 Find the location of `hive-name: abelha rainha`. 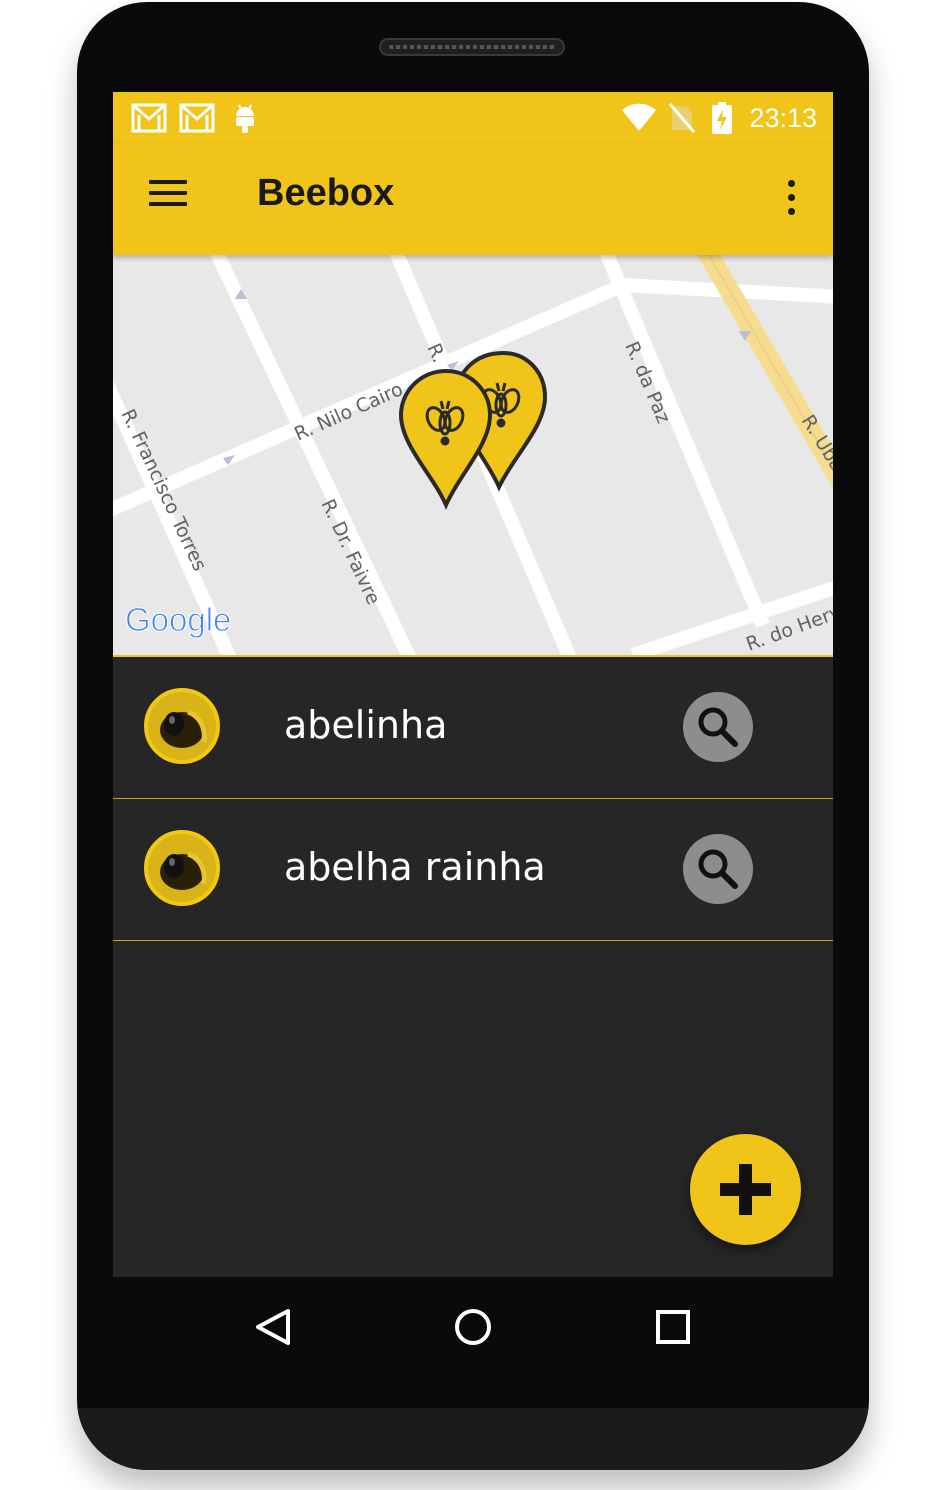

hive-name: abelha rainha is located at coordinates (415, 867).